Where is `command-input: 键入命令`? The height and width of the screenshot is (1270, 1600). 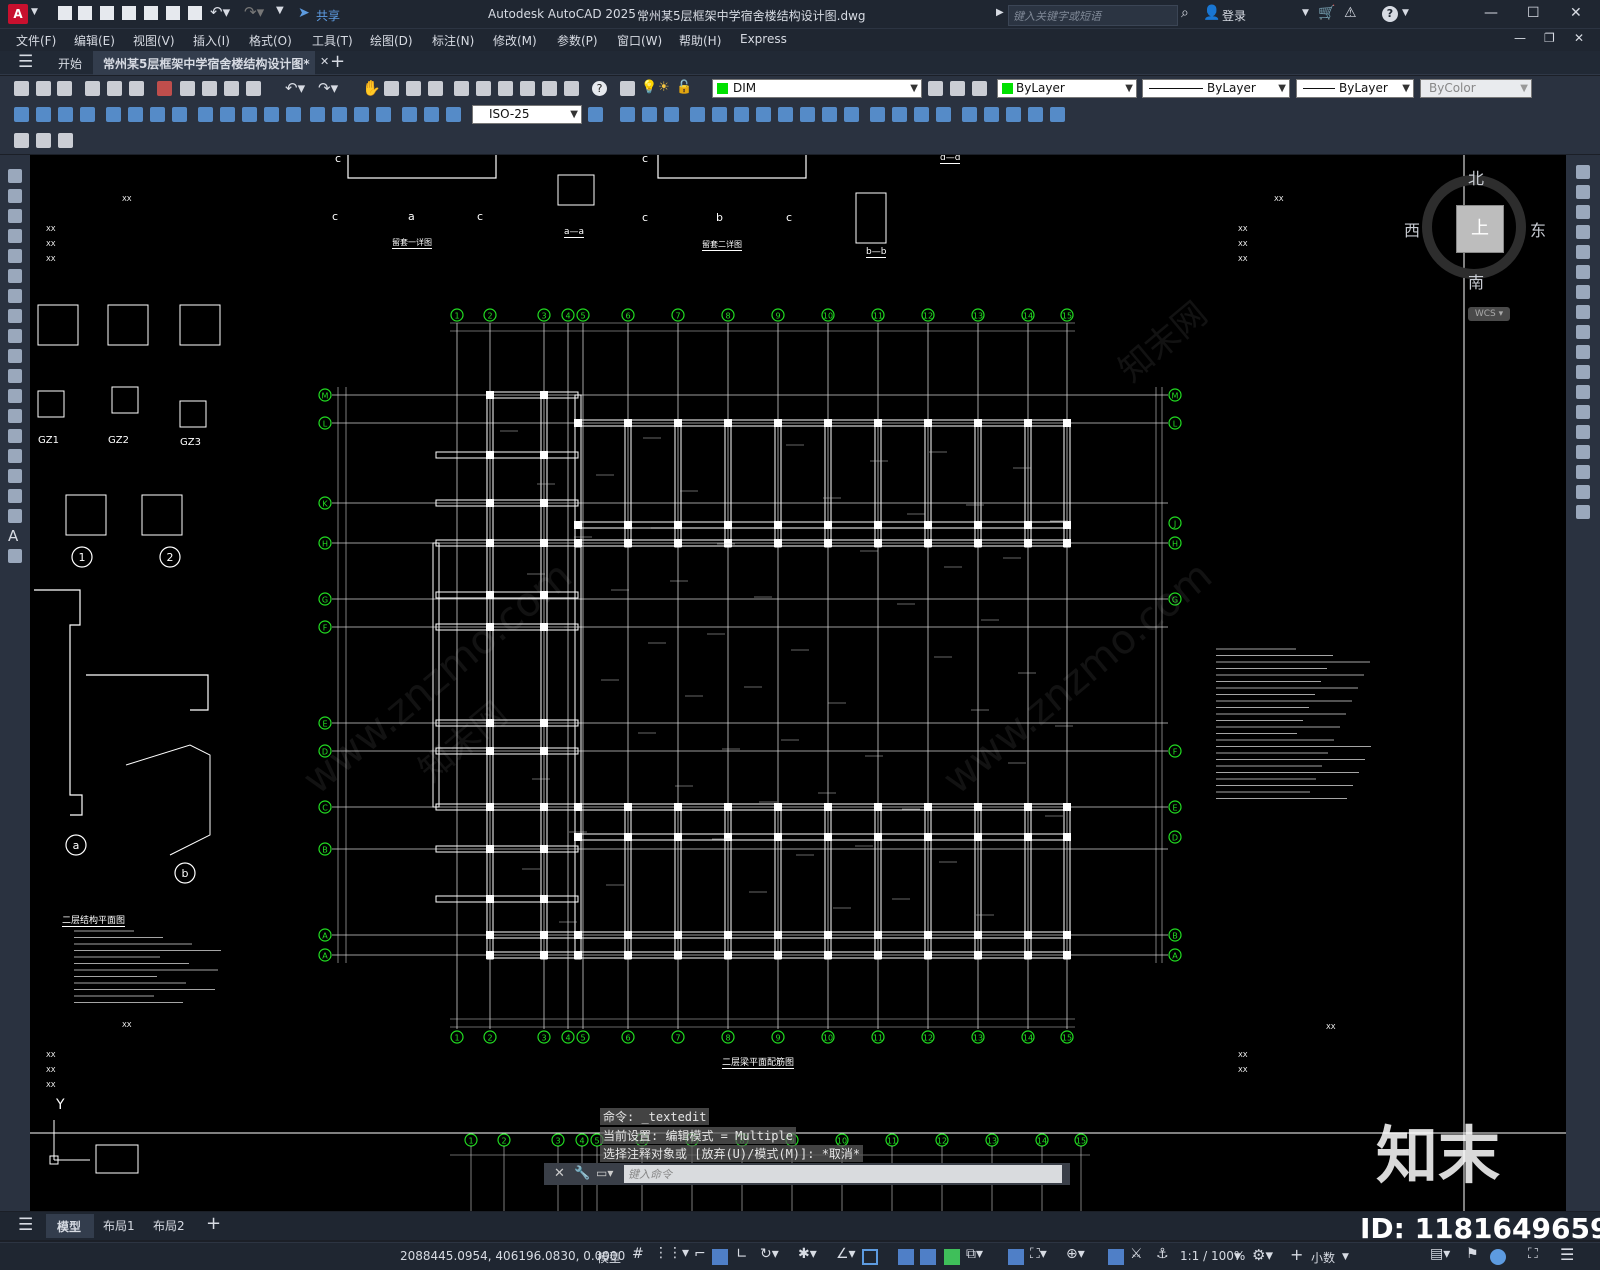 command-input: 键入命令 is located at coordinates (843, 1174).